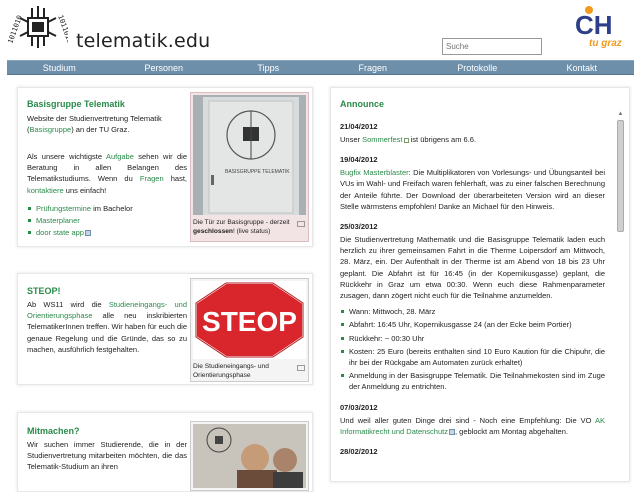 The height and width of the screenshot is (492, 640). What do you see at coordinates (374, 172) in the screenshot?
I see `bugfix-masterblaster-link: Bugfix Masterblaster` at bounding box center [374, 172].